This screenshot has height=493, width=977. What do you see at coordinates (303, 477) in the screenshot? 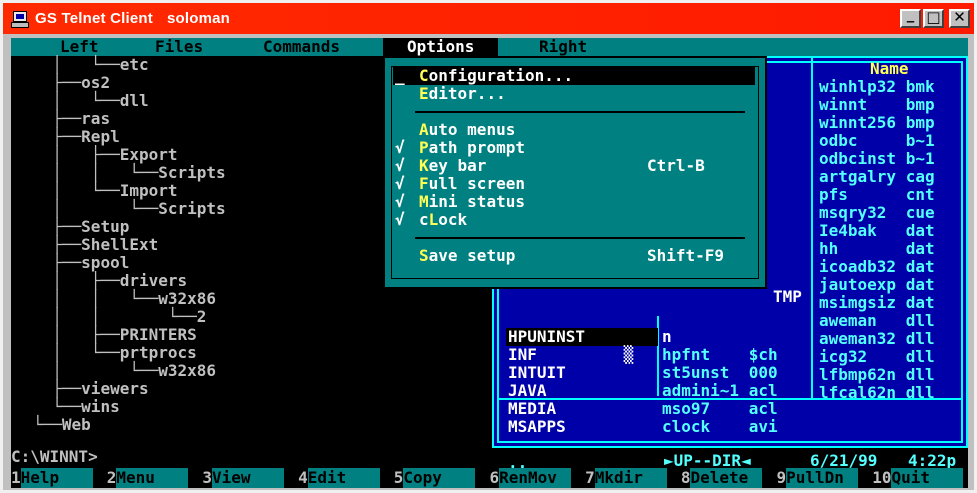
I see `fkey-number: 4` at bounding box center [303, 477].